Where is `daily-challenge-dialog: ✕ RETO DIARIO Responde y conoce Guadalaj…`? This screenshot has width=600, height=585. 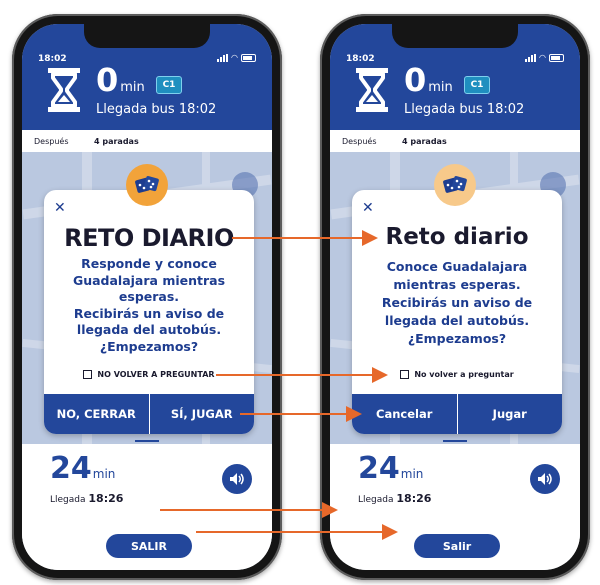
daily-challenge-dialog: ✕ RETO DIARIO Responde y conoce Guadalaj… is located at coordinates (149, 312).